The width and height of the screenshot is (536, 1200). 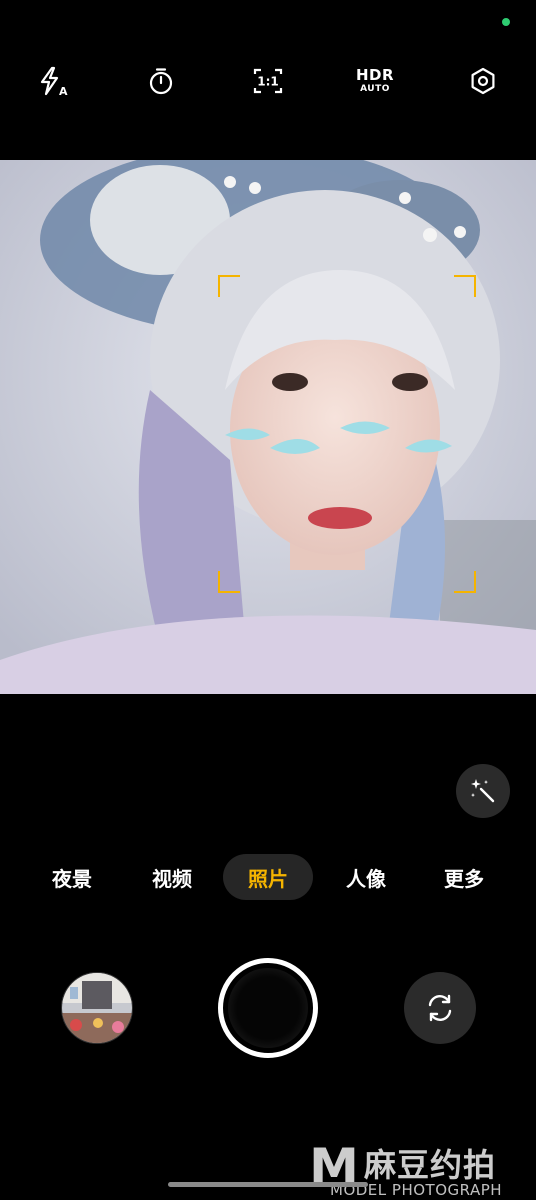 I want to click on hdr-button: HDR AUTO, so click(x=375, y=81).